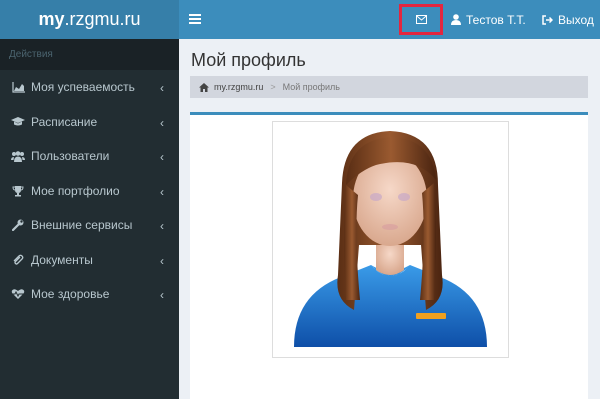 The image size is (600, 399). Describe the element at coordinates (18, 122) in the screenshot. I see `graduation-cap-icon` at that location.